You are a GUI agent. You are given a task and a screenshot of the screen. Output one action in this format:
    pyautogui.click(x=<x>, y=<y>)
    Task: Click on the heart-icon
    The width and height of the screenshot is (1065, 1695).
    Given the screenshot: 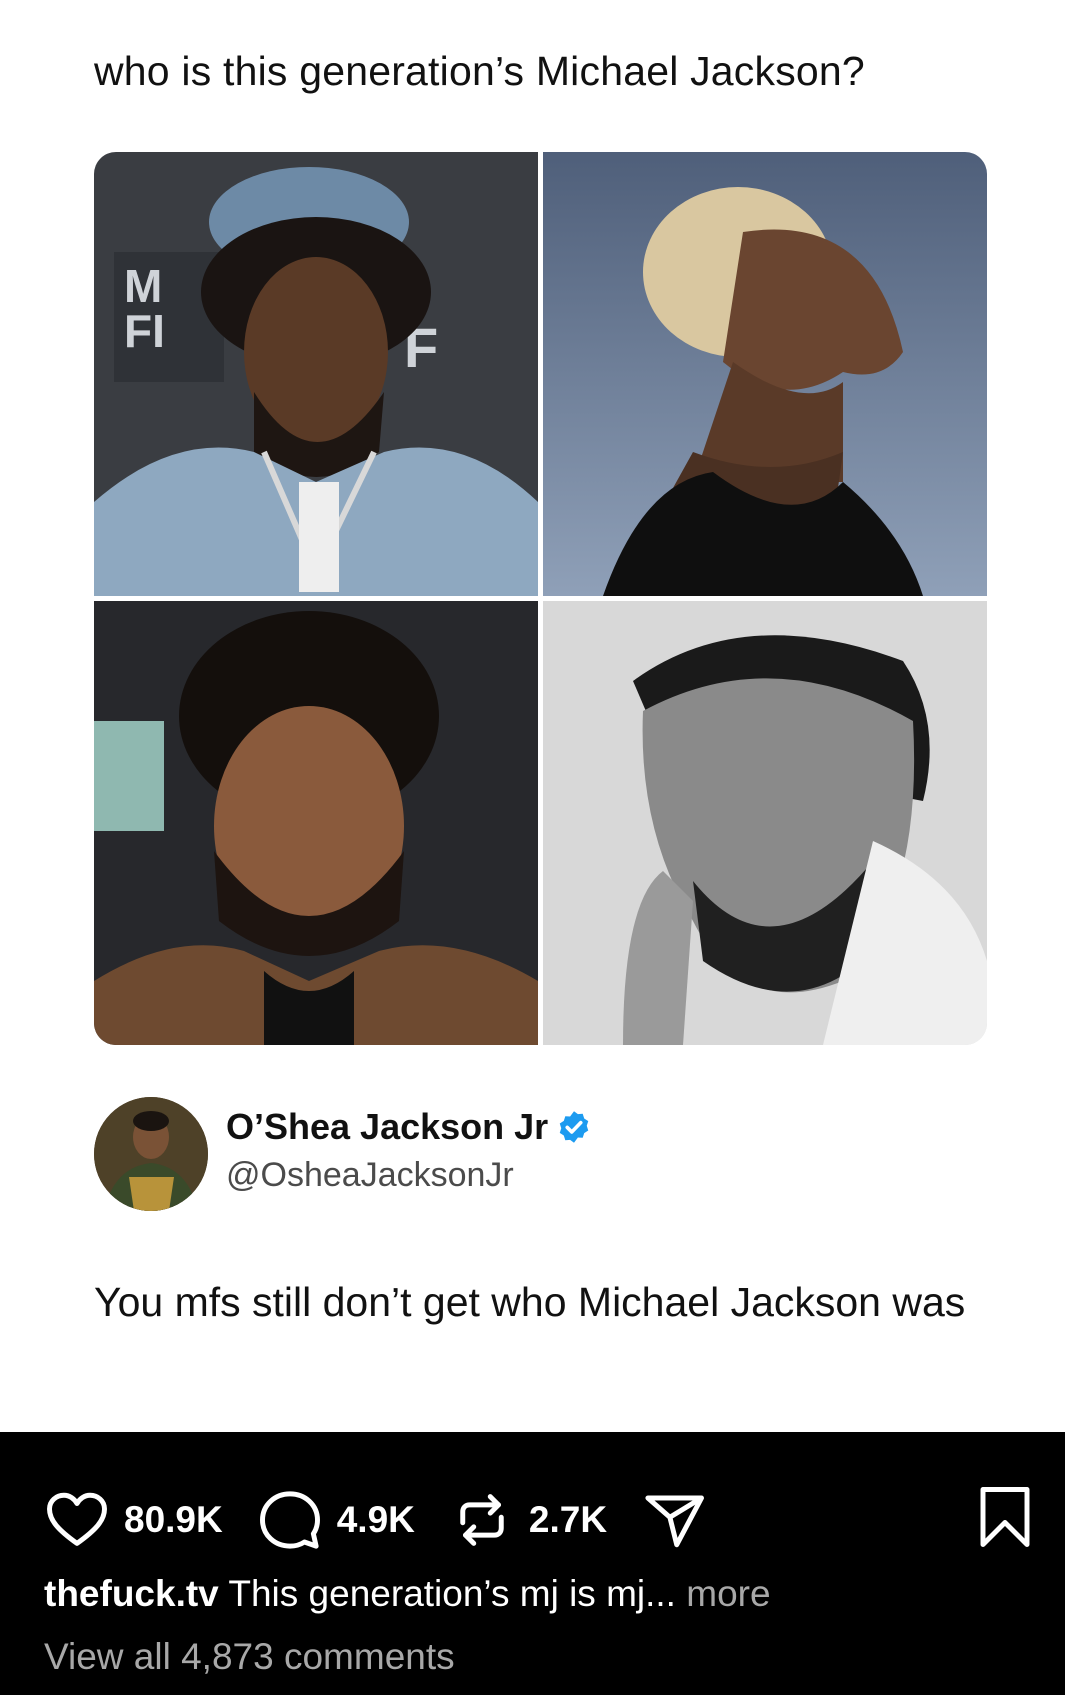 What is the action you would take?
    pyautogui.click(x=77, y=1519)
    